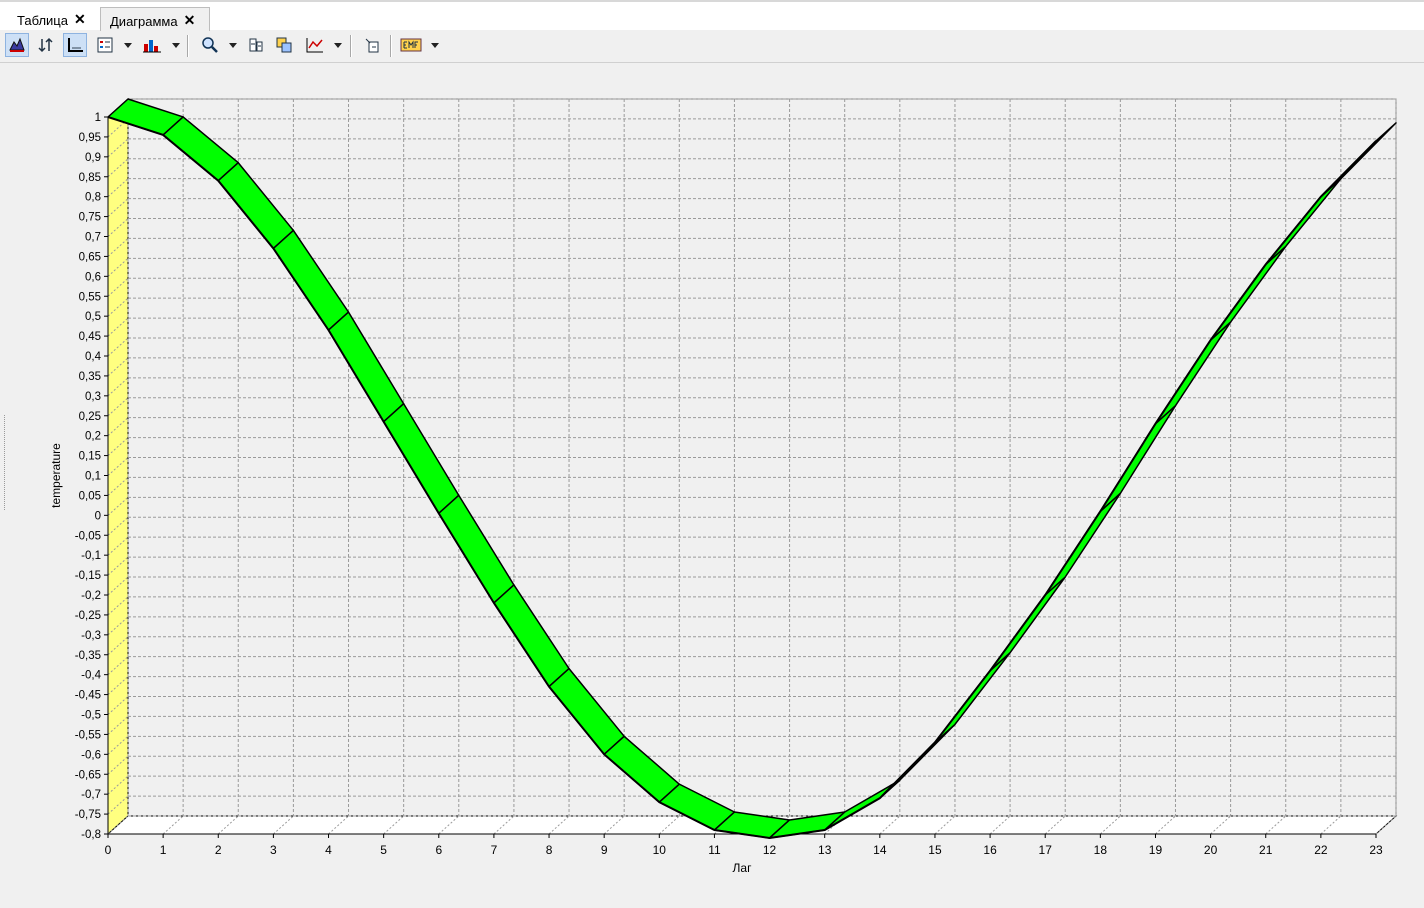 The image size is (1424, 908). Describe the element at coordinates (93, 477) in the screenshot. I see `y-tick-label: 0,1` at that location.